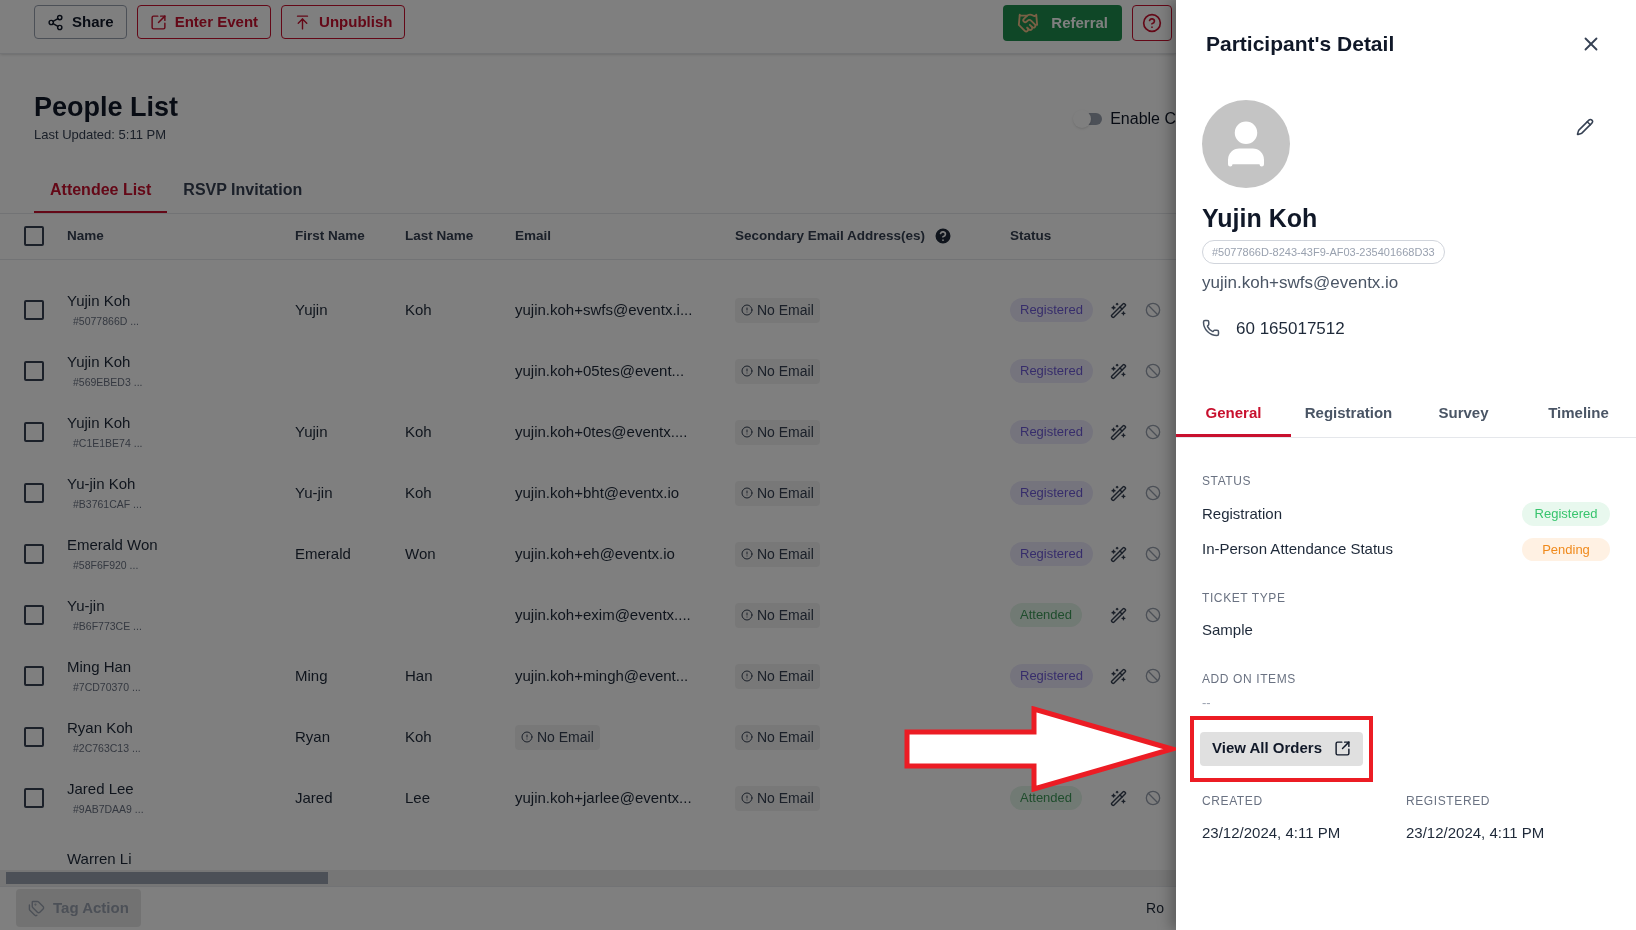  I want to click on toolbar-button: Enter Event, so click(204, 22).